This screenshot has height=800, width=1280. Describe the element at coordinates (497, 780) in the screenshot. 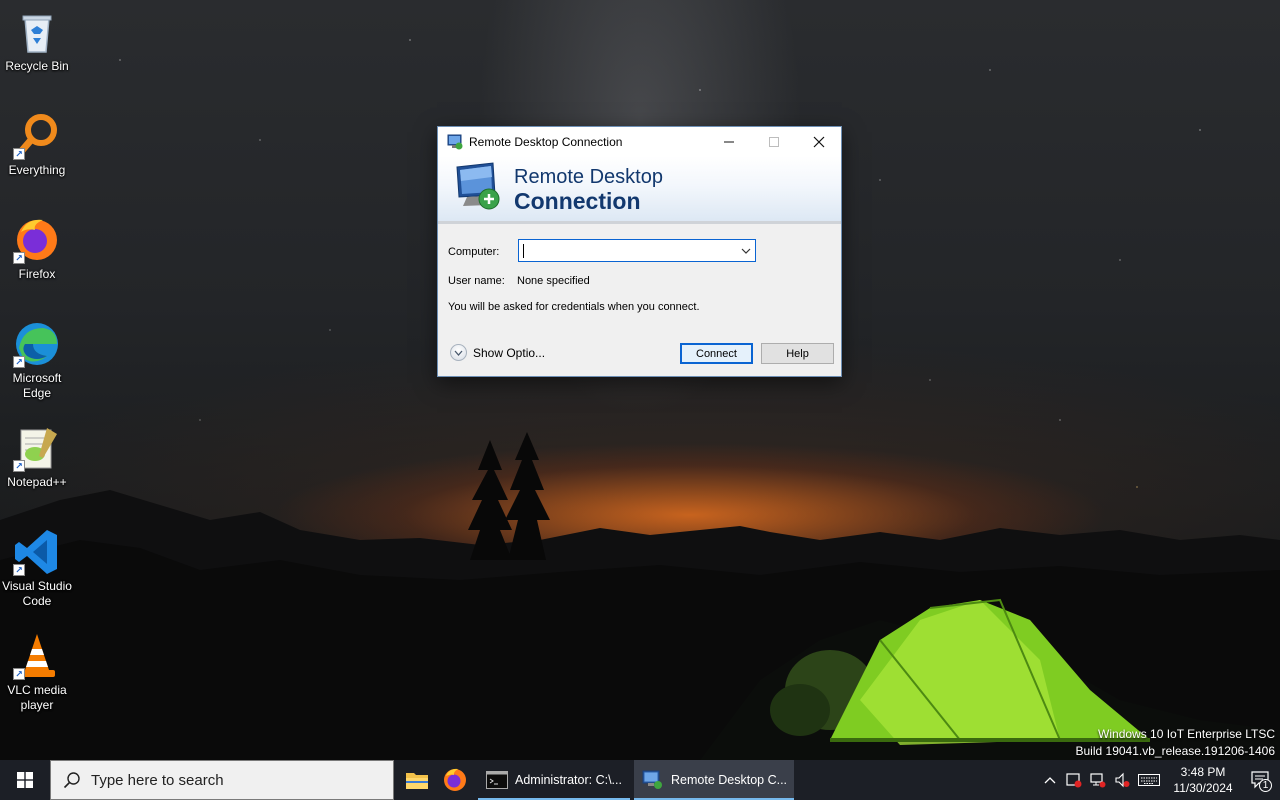

I see `cmd-icon` at that location.